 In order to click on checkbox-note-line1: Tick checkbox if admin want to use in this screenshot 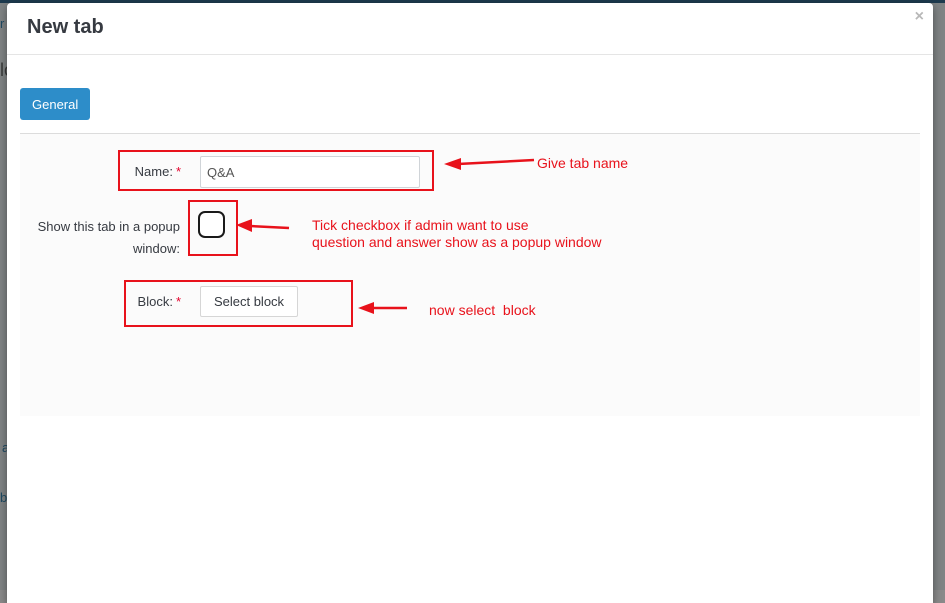, I will do `click(420, 225)`.